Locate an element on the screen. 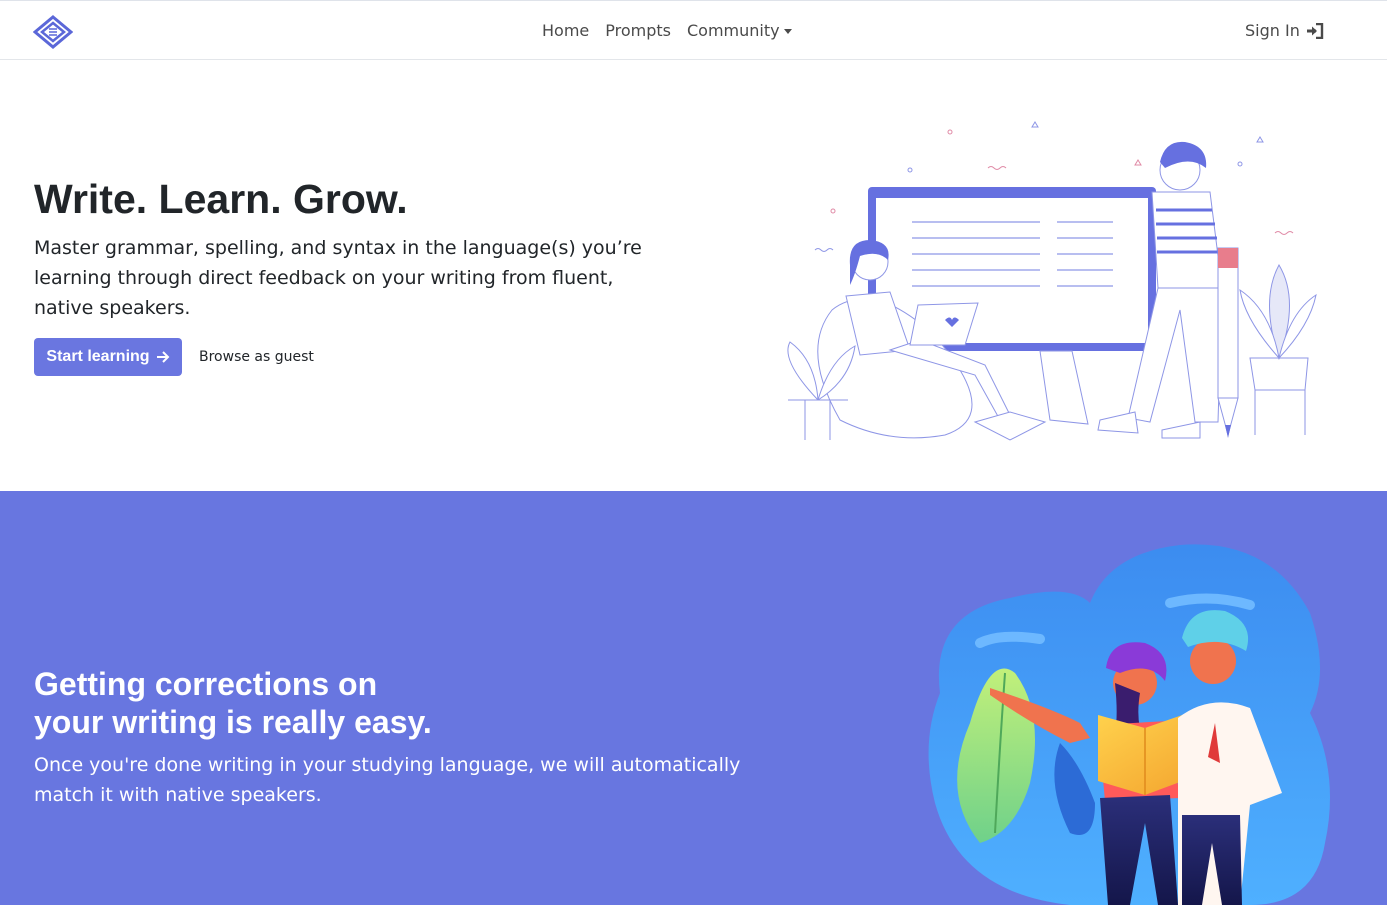 This screenshot has width=1387, height=905. sign-in-link: Sign In is located at coordinates (1284, 30).